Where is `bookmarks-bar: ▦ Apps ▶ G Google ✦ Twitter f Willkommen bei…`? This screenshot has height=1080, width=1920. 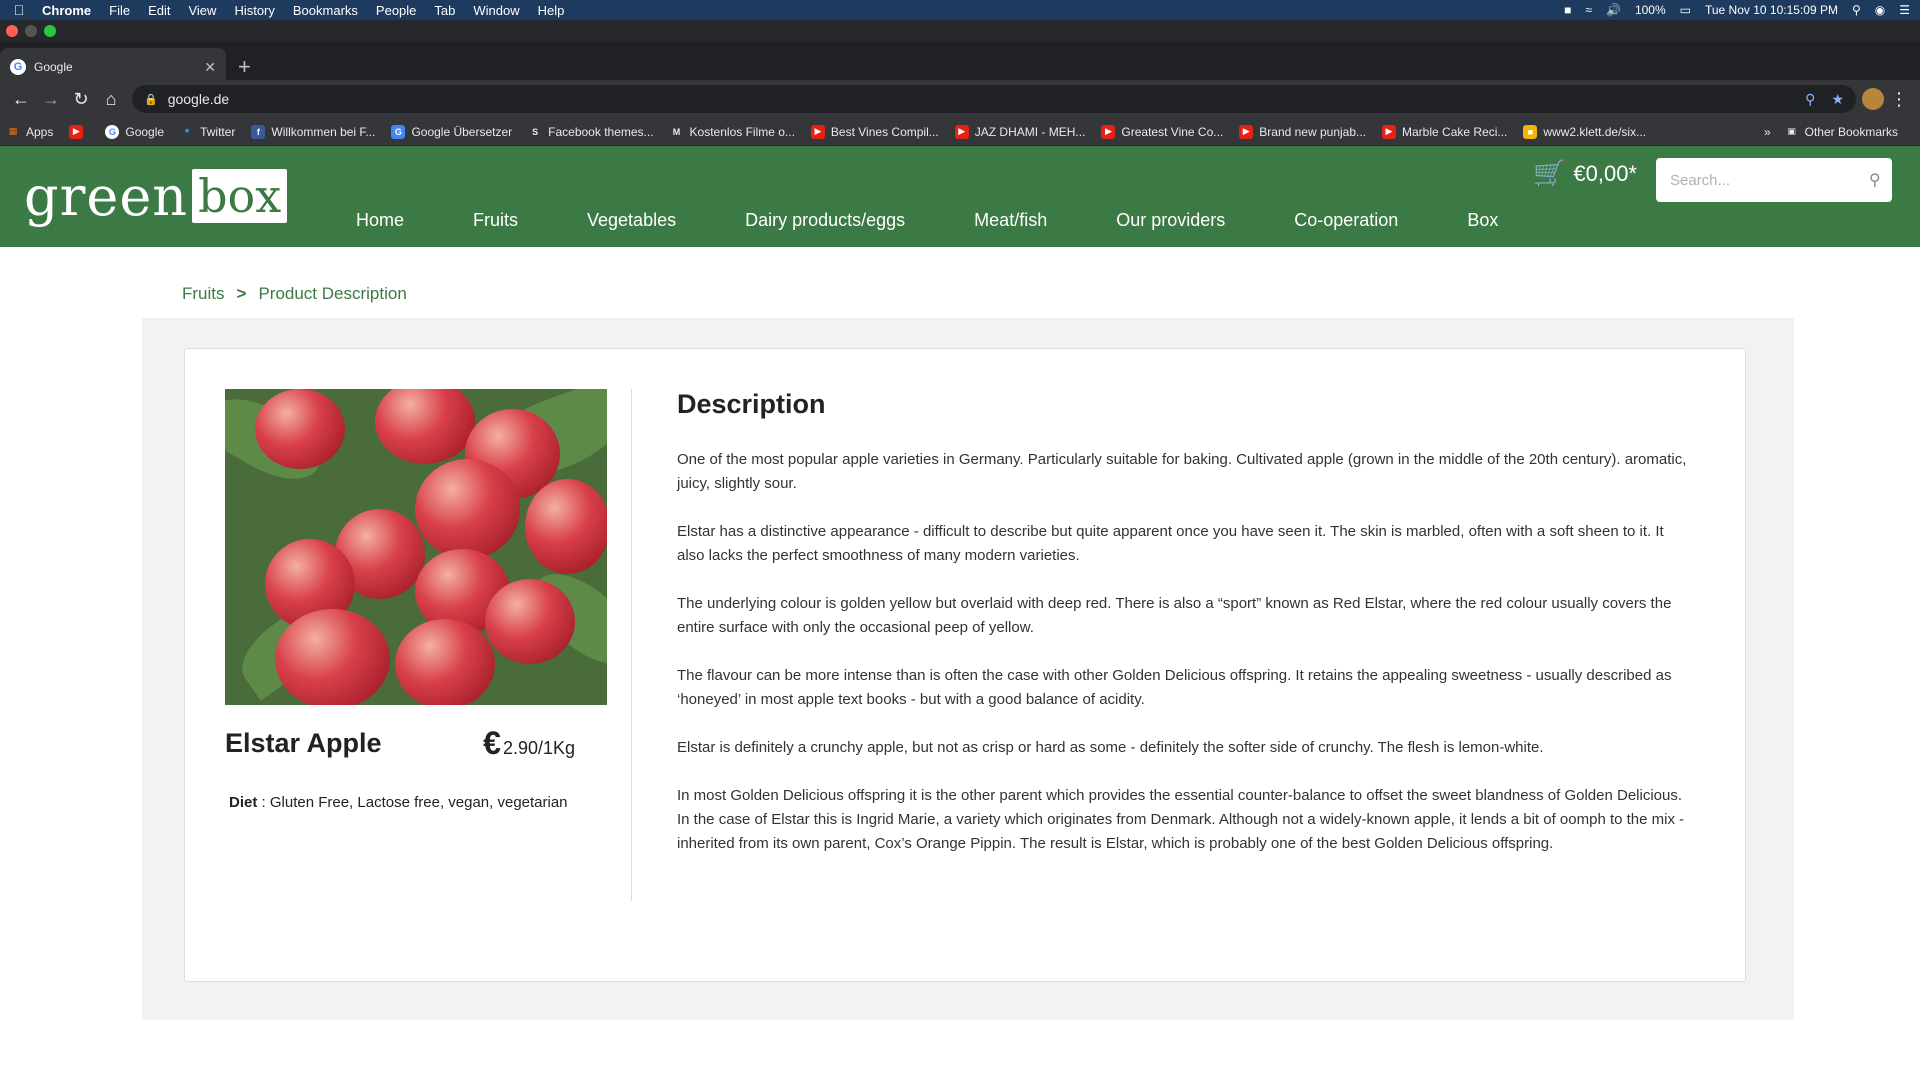
bookmarks-bar: ▦ Apps ▶ G Google ✦ Twitter f Willkommen bei… is located at coordinates (960, 132).